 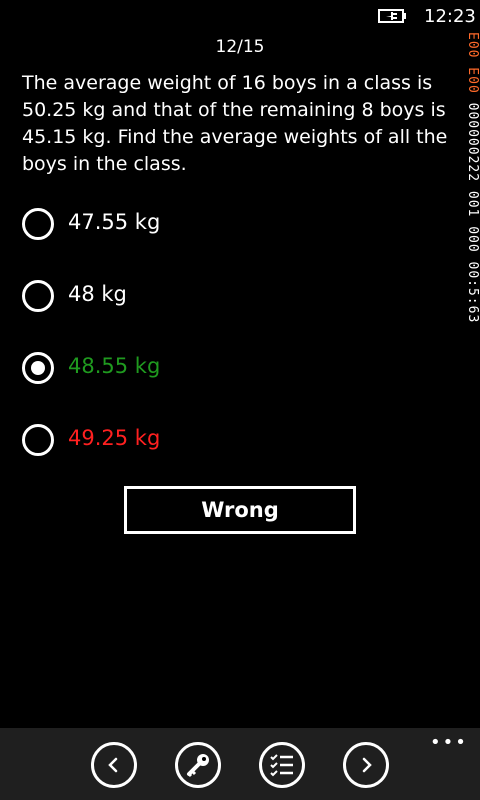 I want to click on key-icon, so click(x=198, y=766).